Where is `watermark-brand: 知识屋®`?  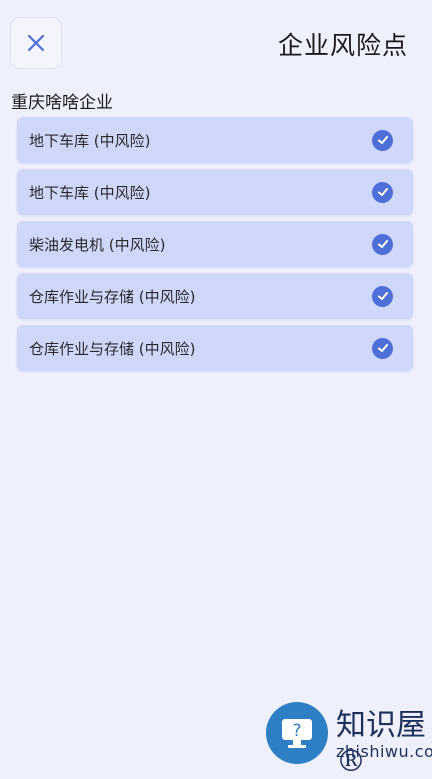
watermark-brand: 知识屋® is located at coordinates (381, 743).